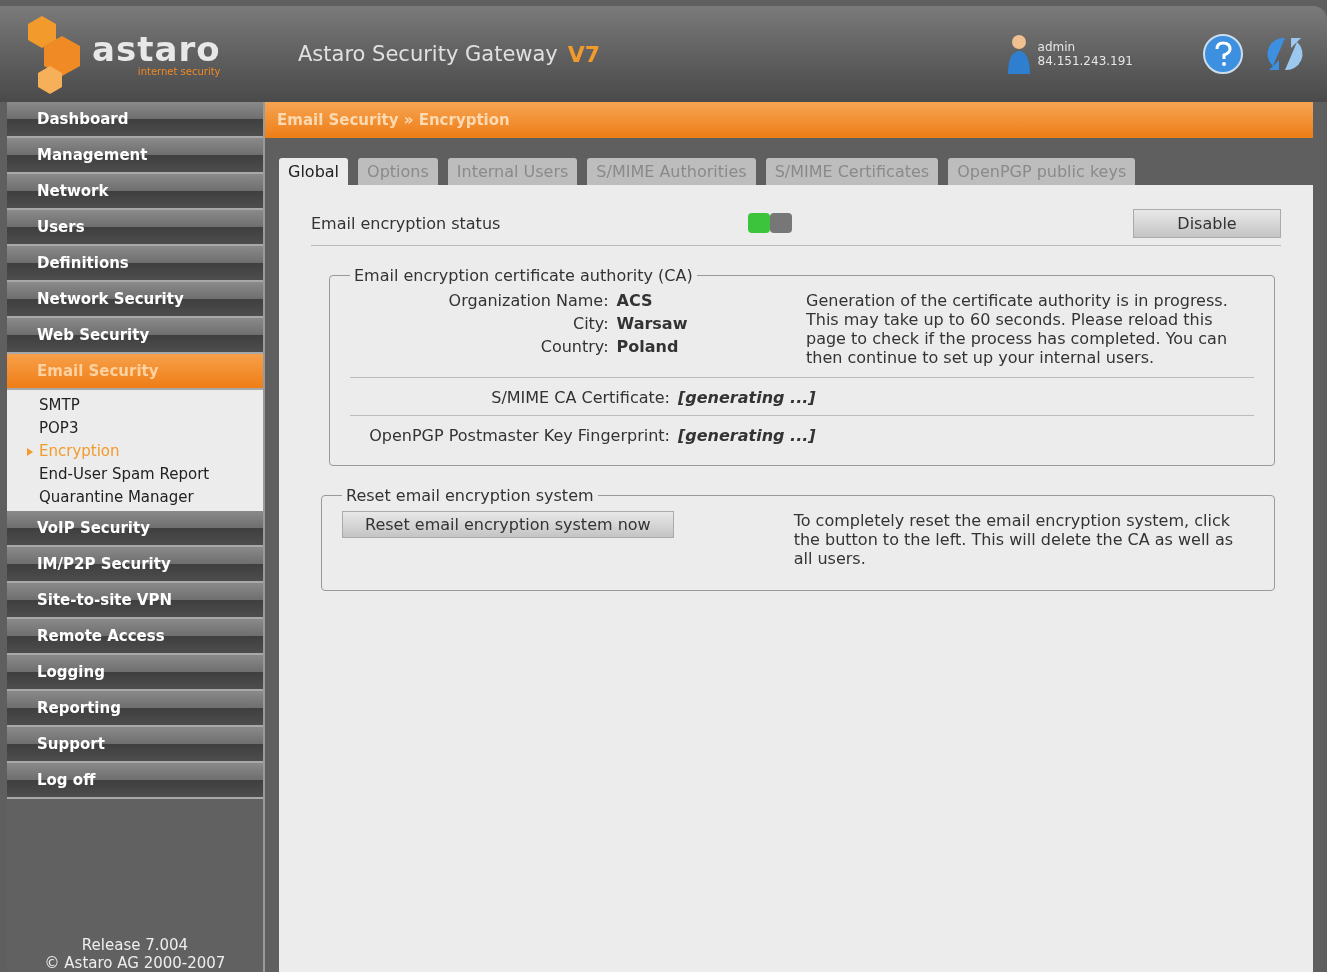 The image size is (1327, 972). I want to click on nav-item: IM/P2P Security, so click(135, 565).